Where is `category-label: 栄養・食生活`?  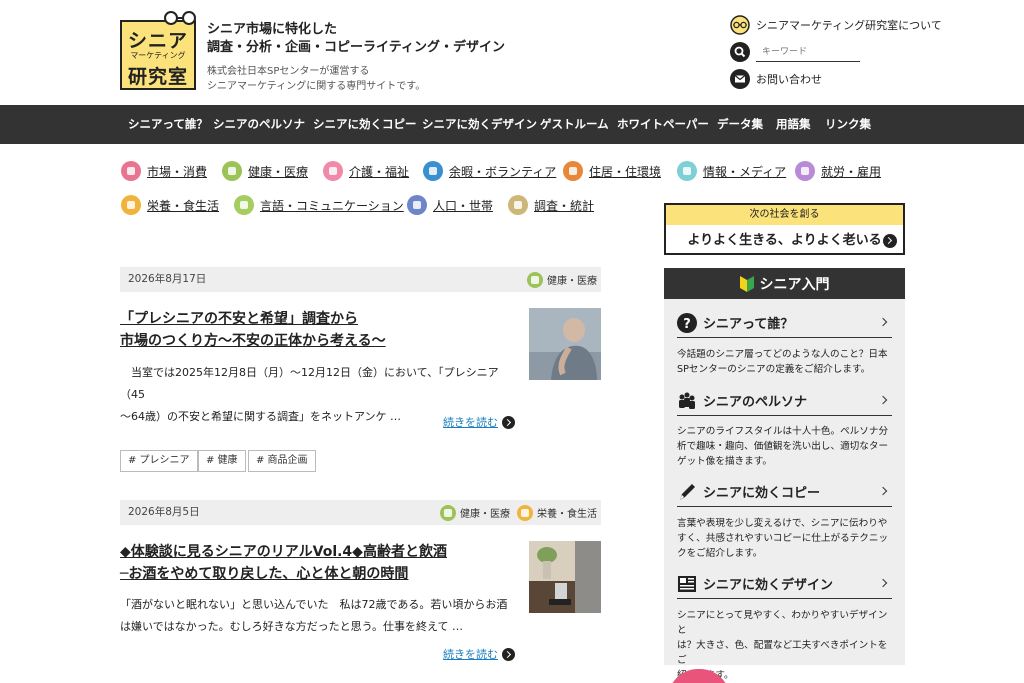
category-label: 栄養・食生活 is located at coordinates (183, 205).